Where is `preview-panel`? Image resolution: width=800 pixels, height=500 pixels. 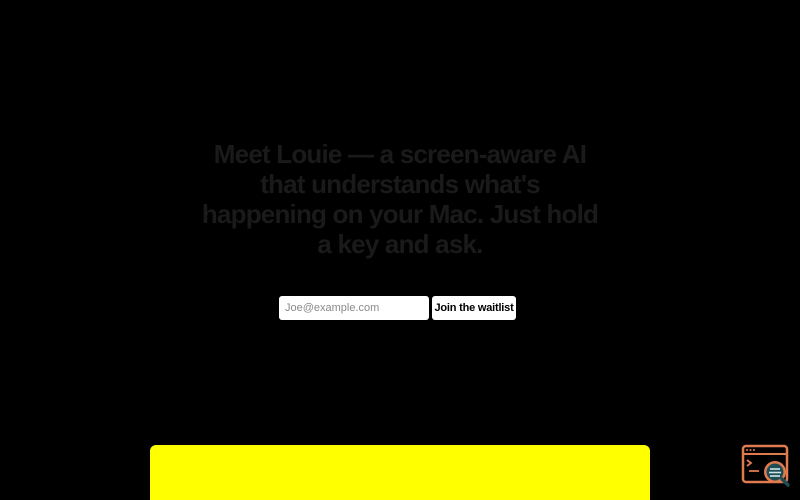 preview-panel is located at coordinates (400, 472).